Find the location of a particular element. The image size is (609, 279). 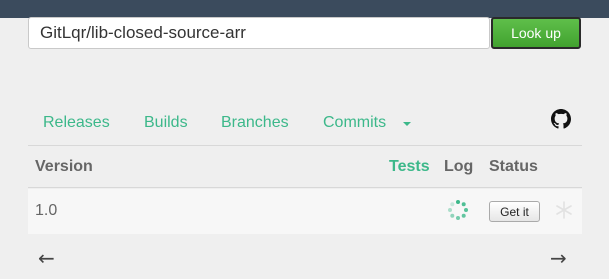

tab-bar: Releases Builds Branches Commits is located at coordinates (305, 124).